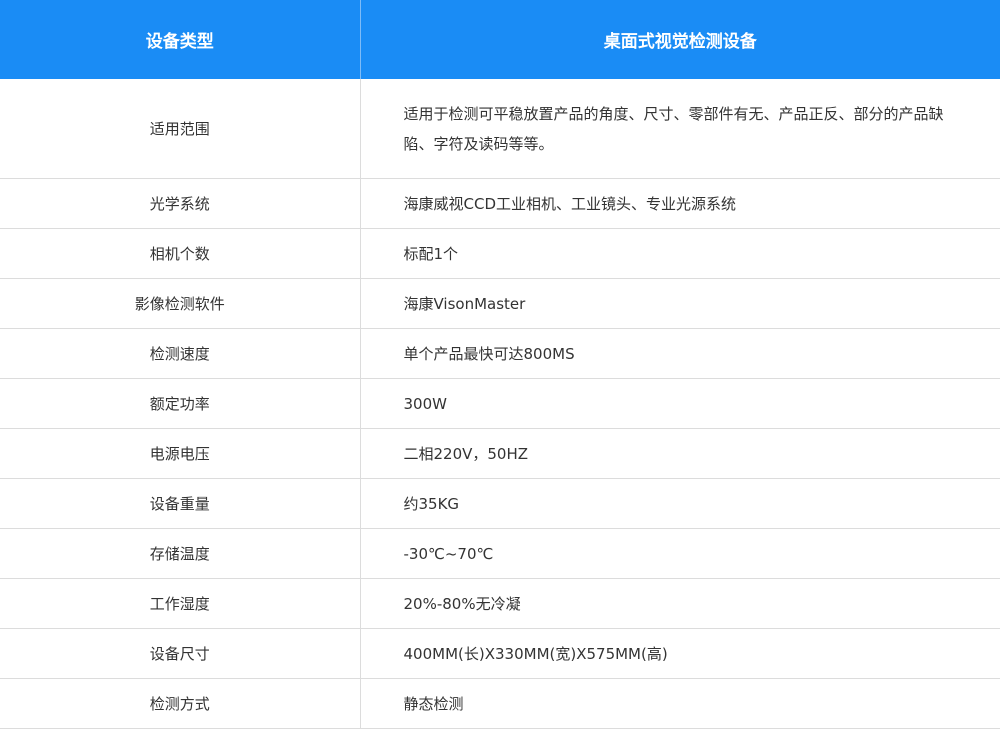 This screenshot has height=730, width=1000. I want to click on table-row: 工作湿度 20%-80%无冷凝, so click(500, 603).